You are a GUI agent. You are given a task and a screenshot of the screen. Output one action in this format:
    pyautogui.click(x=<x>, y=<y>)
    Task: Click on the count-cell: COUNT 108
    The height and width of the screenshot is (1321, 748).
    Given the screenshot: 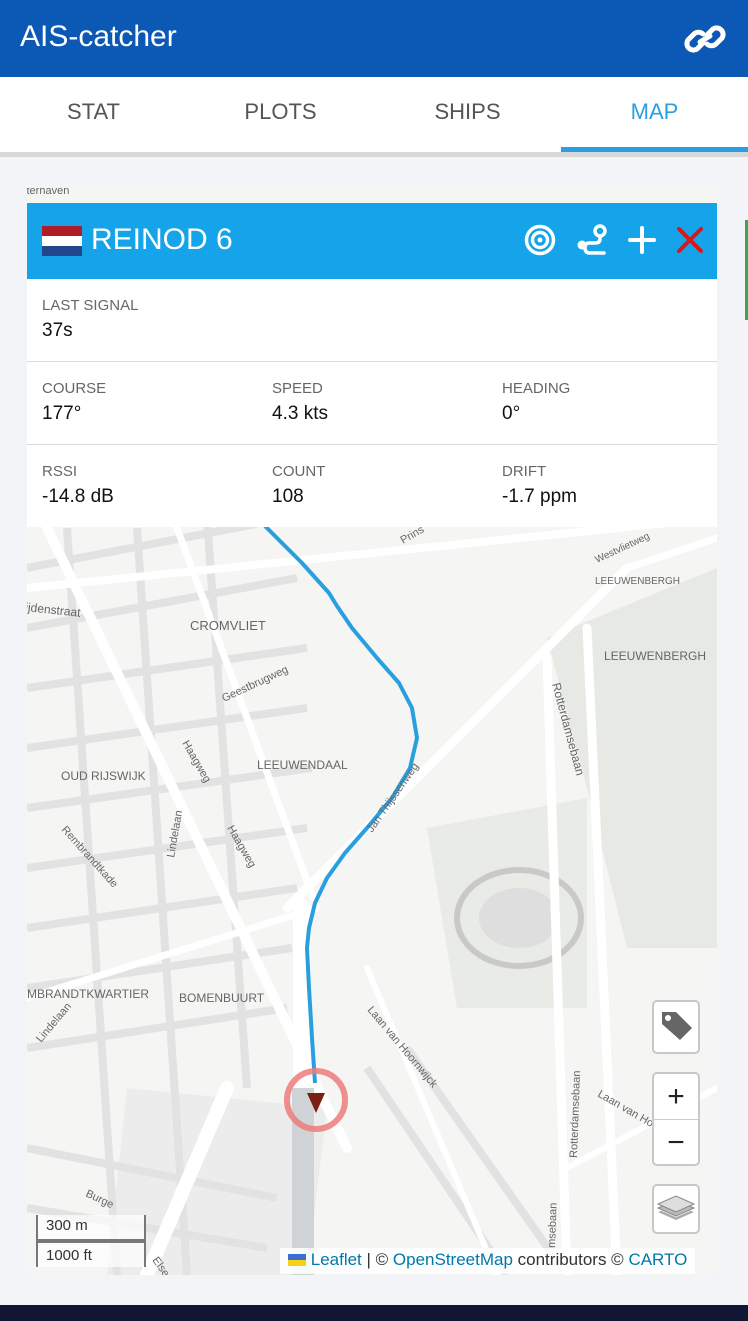 What is the action you would take?
    pyautogui.click(x=298, y=485)
    